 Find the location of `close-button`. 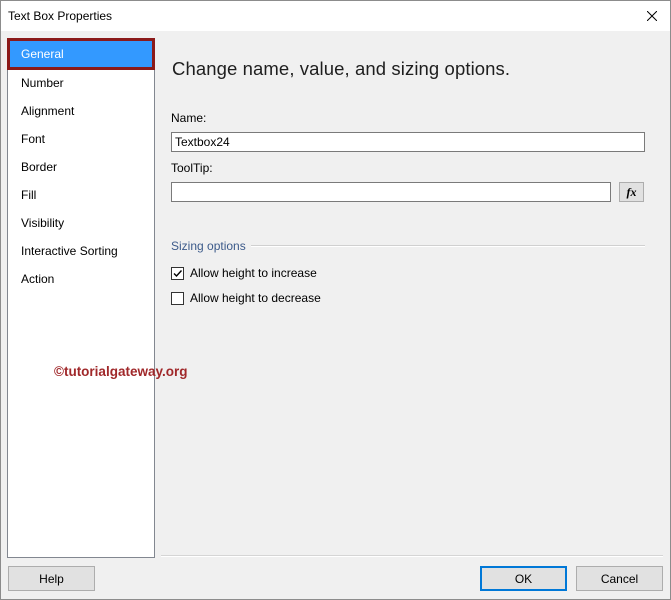

close-button is located at coordinates (652, 16).